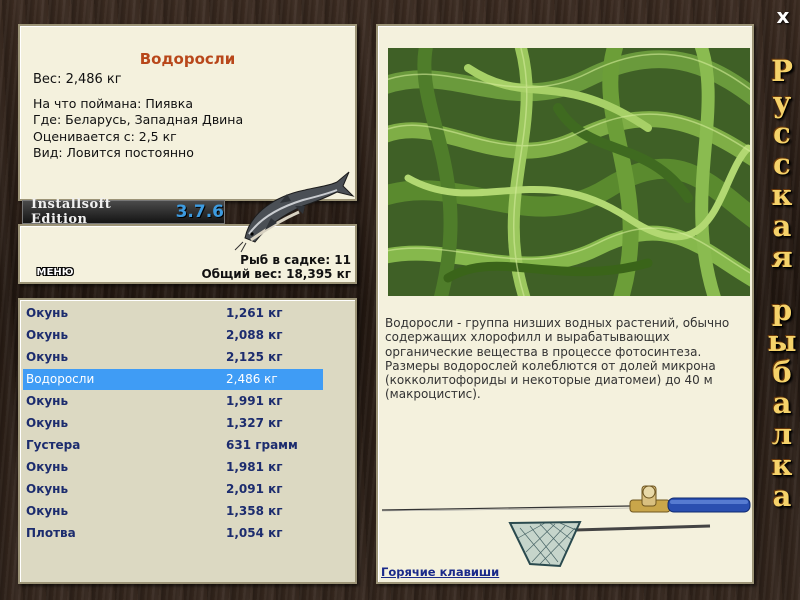  Describe the element at coordinates (173, 357) in the screenshot. I see `fish-list-row: Окунь 2,125 кг` at that location.